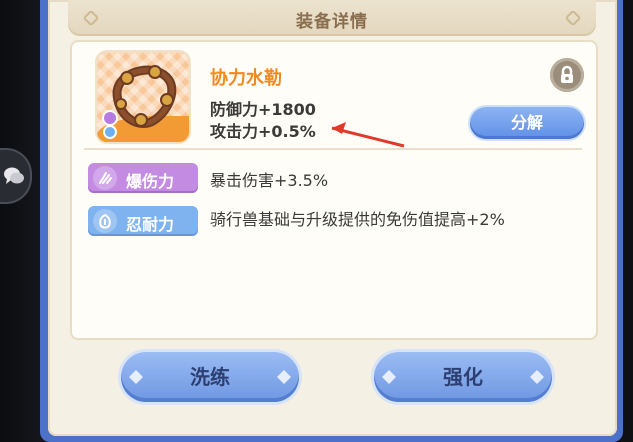 This screenshot has width=633, height=442. I want to click on skill-description: 暴击伤害+3.5%, so click(269, 180).